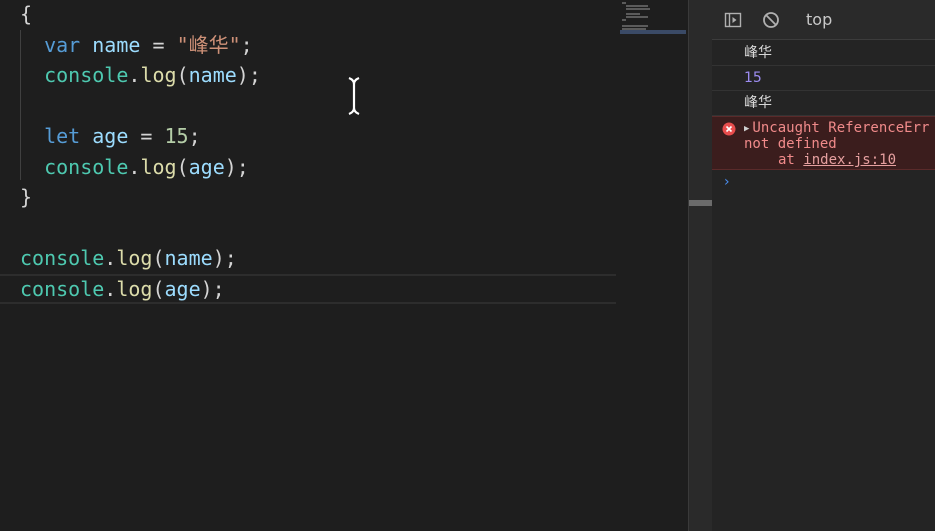  Describe the element at coordinates (836, 128) in the screenshot. I see `error-summary: ▶ Uncaught ReferenceErr` at that location.